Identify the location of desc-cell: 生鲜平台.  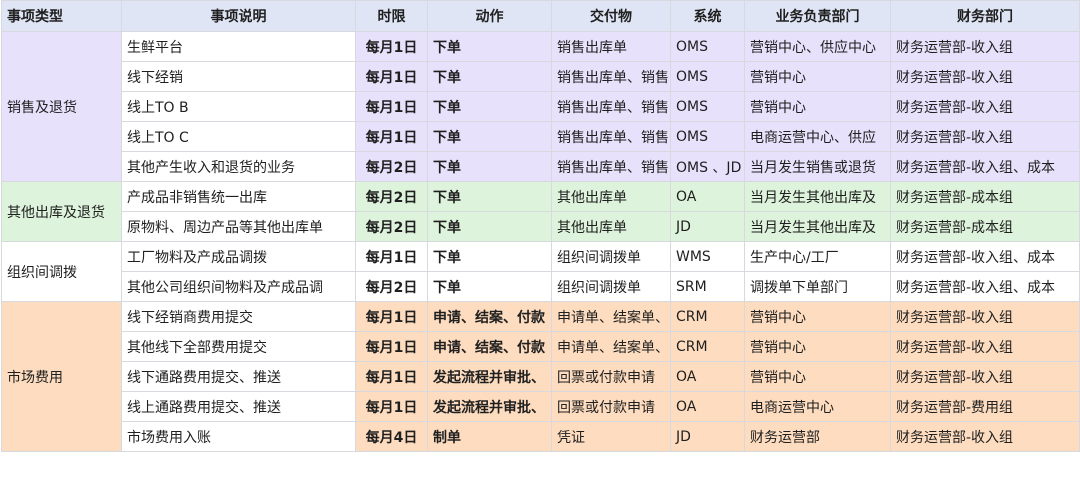
(238, 46).